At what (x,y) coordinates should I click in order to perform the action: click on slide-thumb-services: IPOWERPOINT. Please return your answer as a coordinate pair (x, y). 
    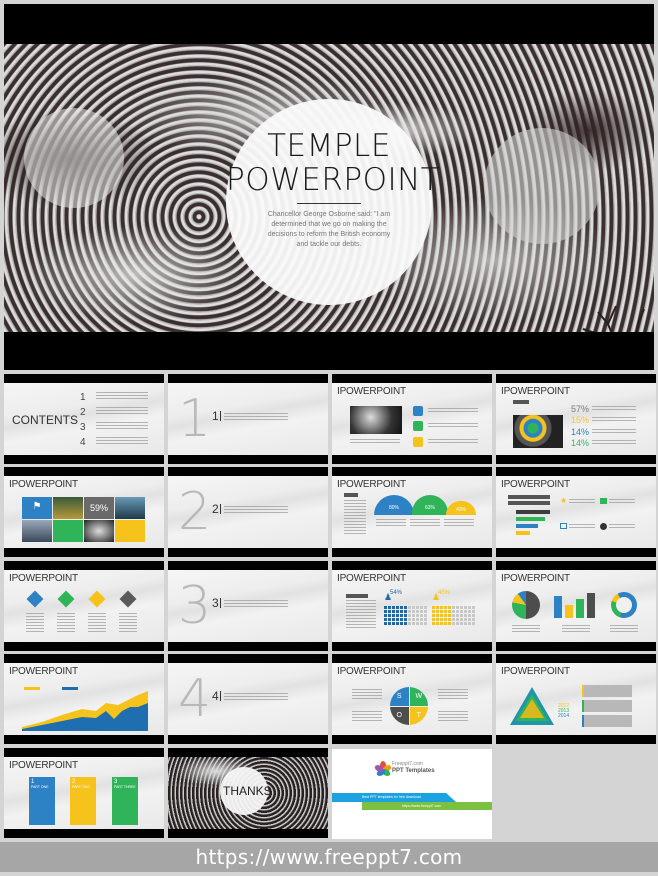
    Looking at the image, I should click on (412, 419).